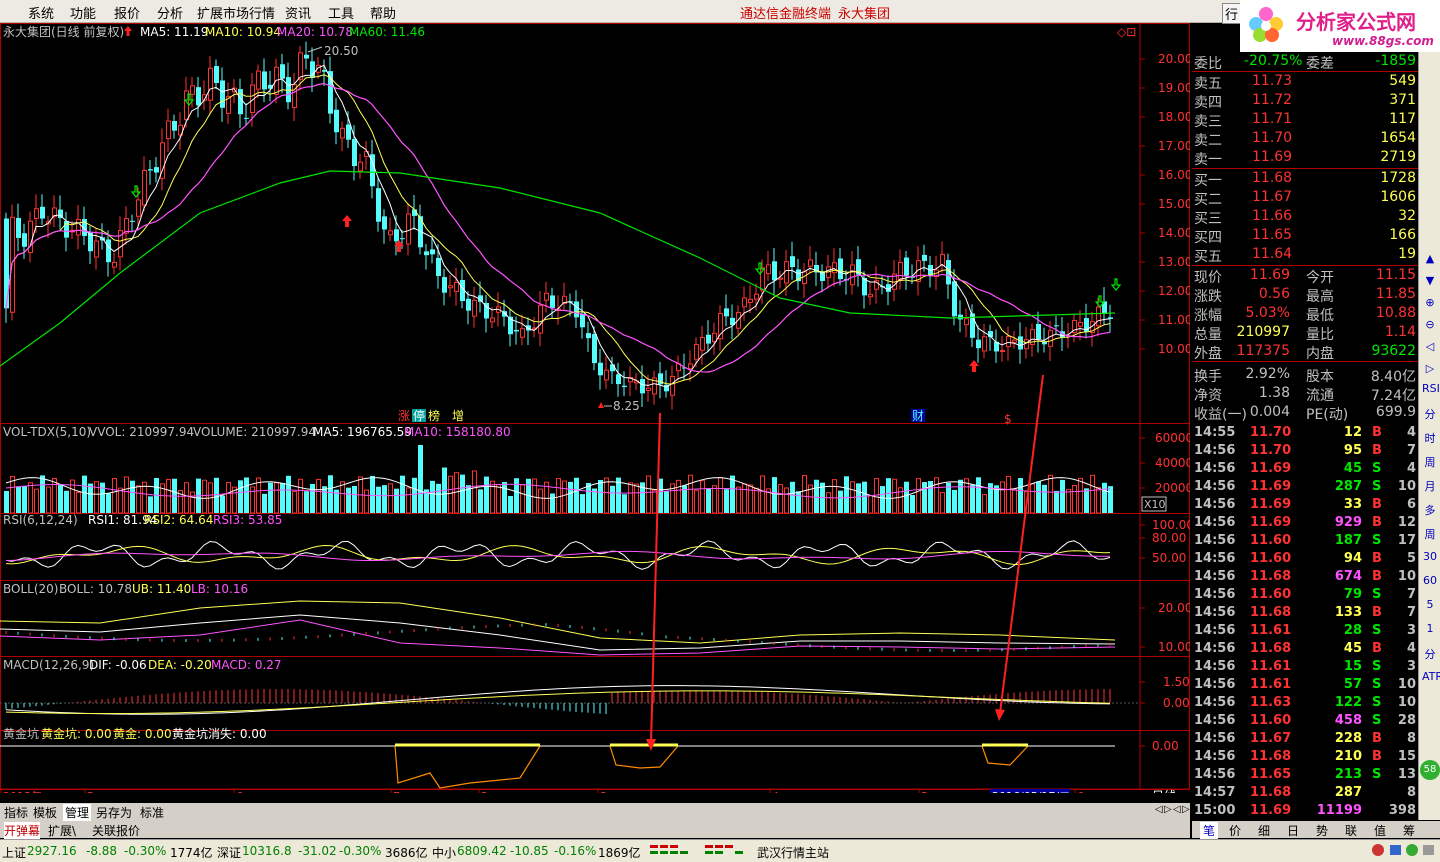 The height and width of the screenshot is (862, 1440). I want to click on ask-row: 卖四 11.72 371, so click(1305, 101).